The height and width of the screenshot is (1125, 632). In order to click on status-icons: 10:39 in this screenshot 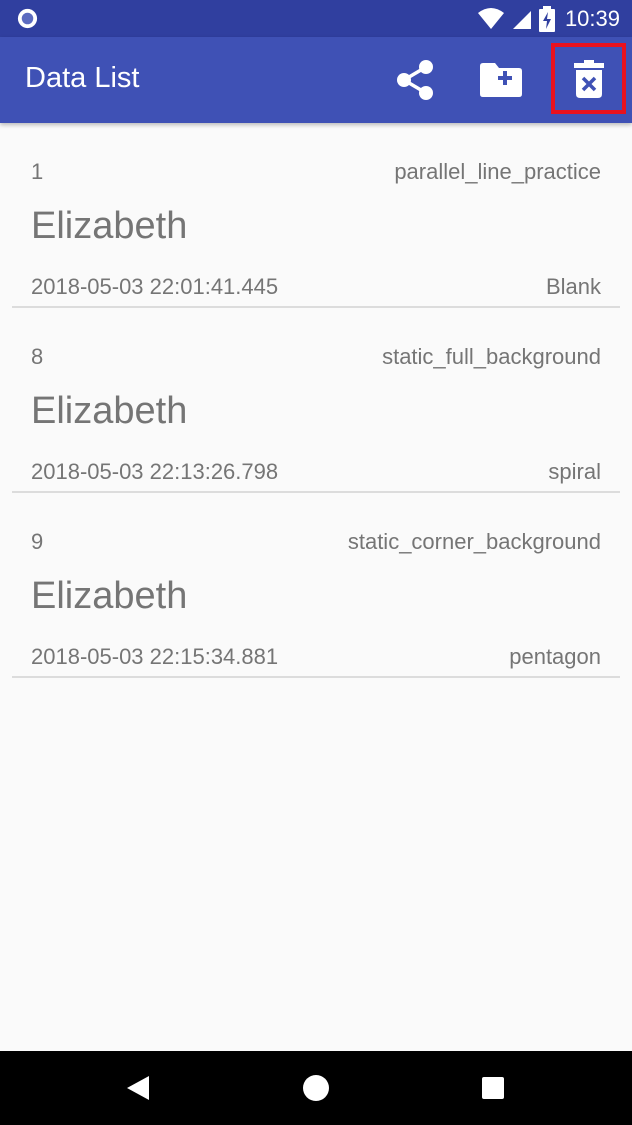, I will do `click(548, 18)`.